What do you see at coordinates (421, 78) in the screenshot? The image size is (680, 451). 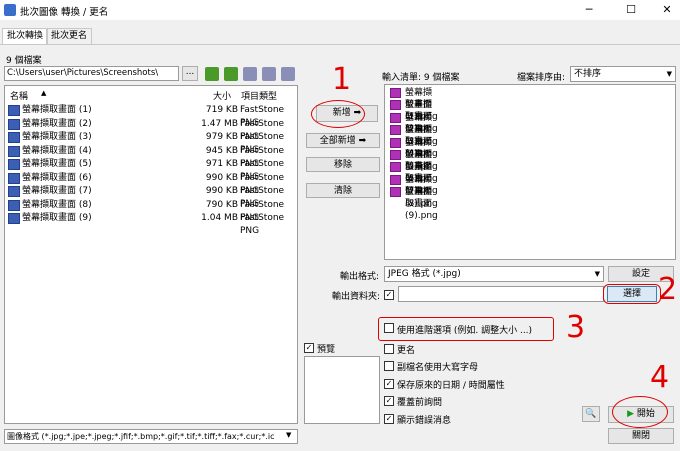 I see `input-list-label: 輸入清單: 9 個檔案` at bounding box center [421, 78].